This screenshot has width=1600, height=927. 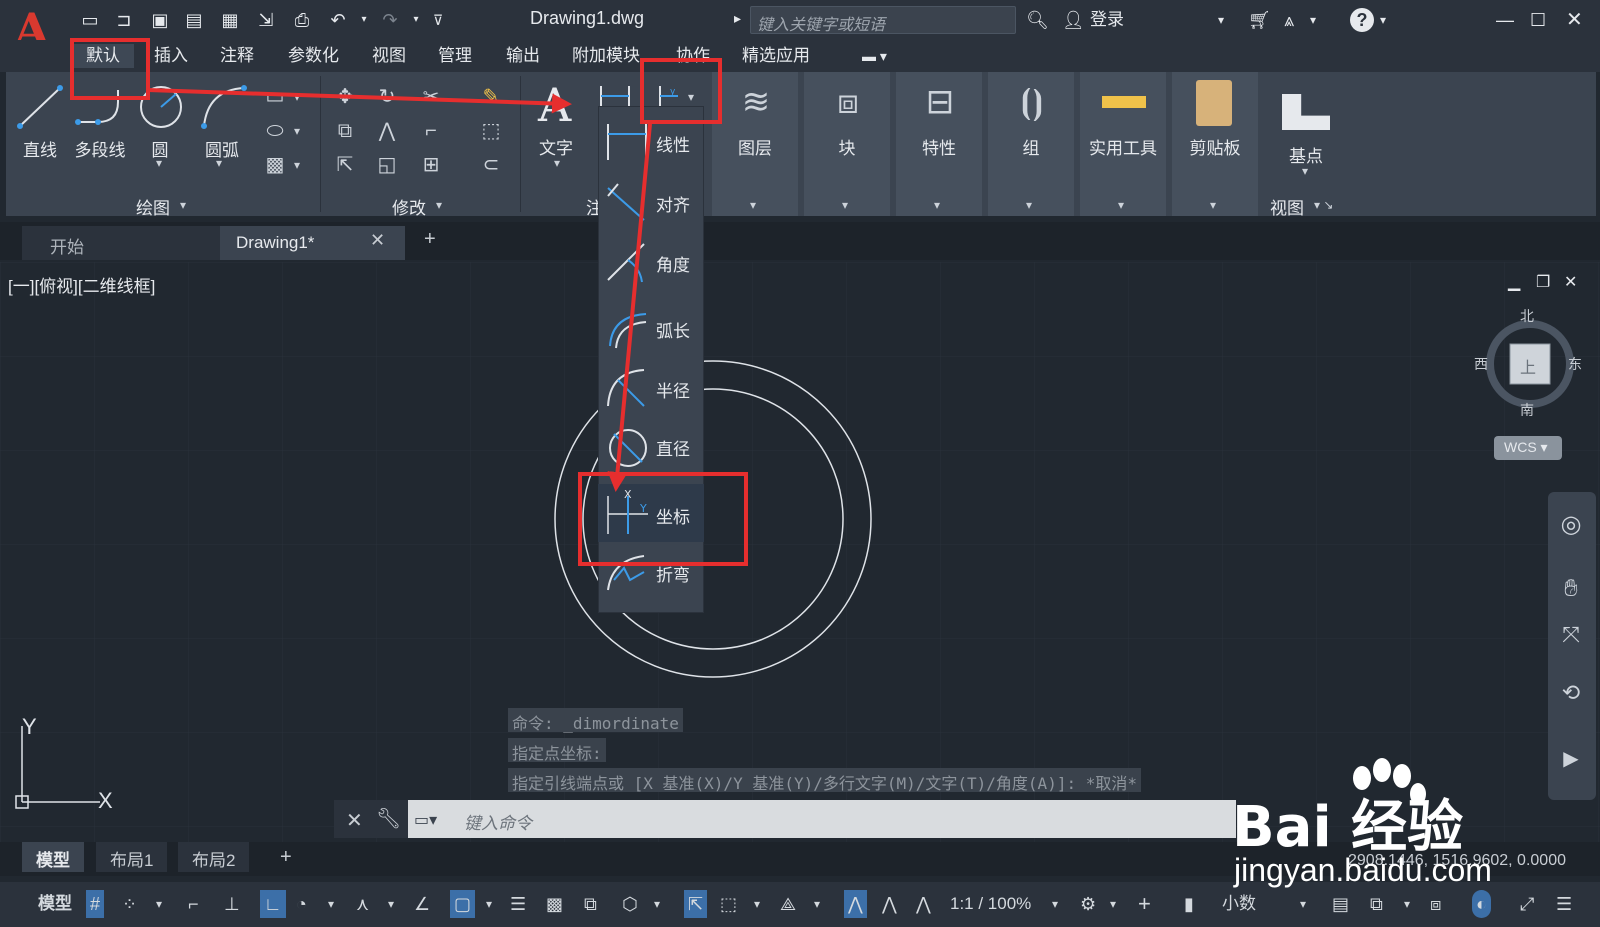 What do you see at coordinates (359, 101) in the screenshot?
I see `arrow-to-dimension` at bounding box center [359, 101].